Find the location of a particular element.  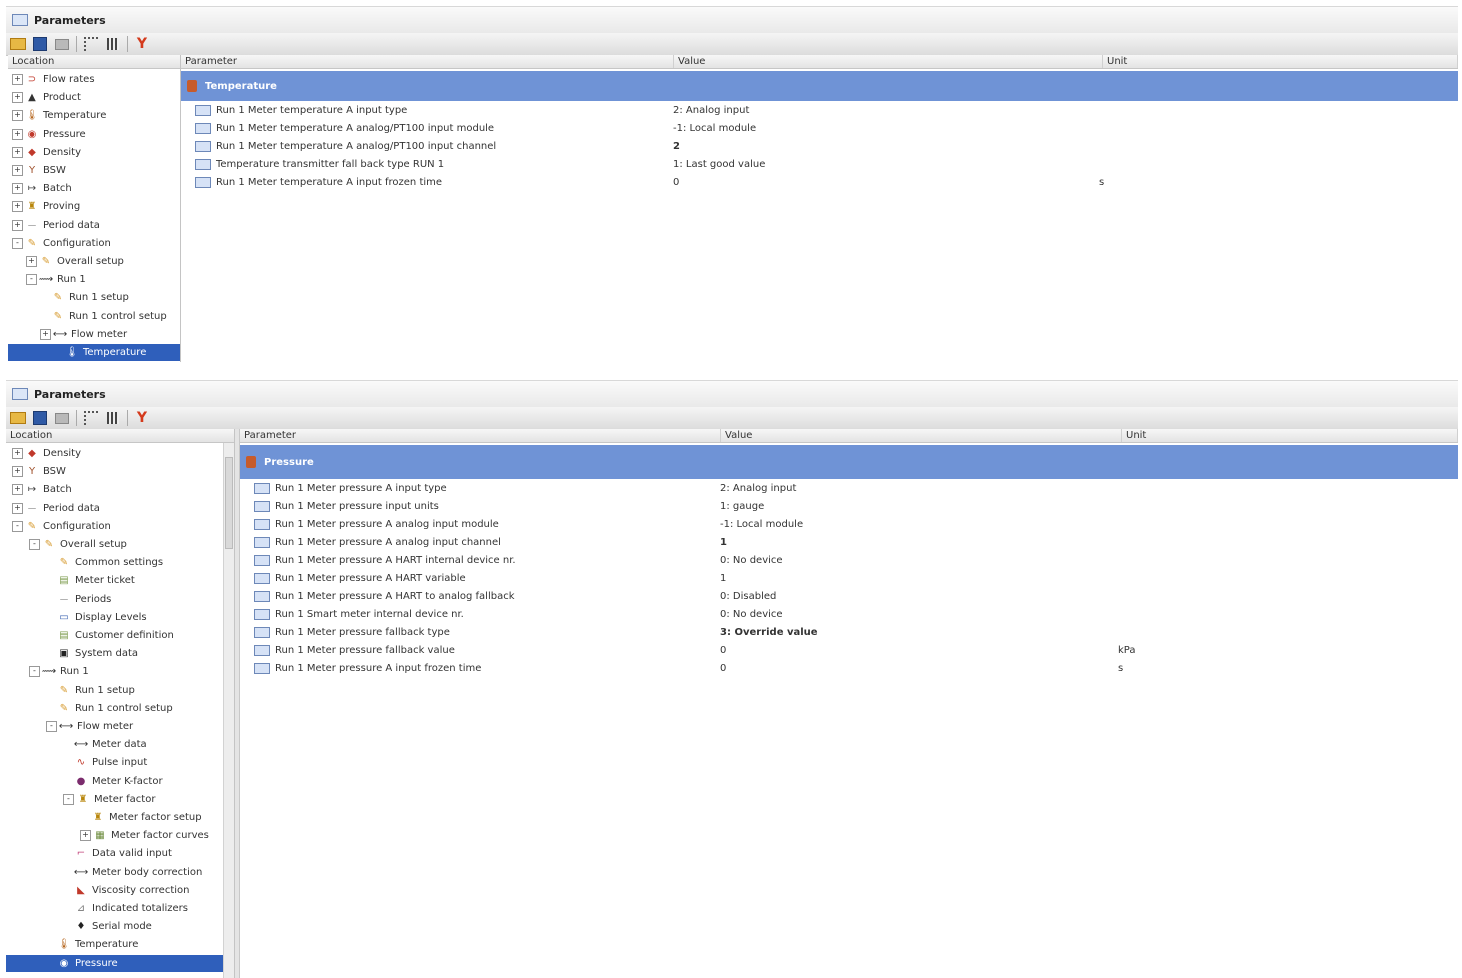

tree-node: - ✎ Overall setup is located at coordinates (120, 544).